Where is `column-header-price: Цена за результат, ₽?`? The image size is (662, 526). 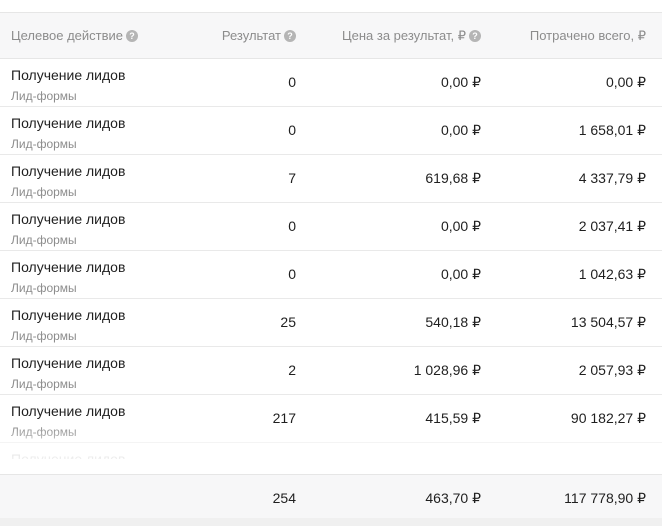 column-header-price: Цена за результат, ₽? is located at coordinates (411, 36).